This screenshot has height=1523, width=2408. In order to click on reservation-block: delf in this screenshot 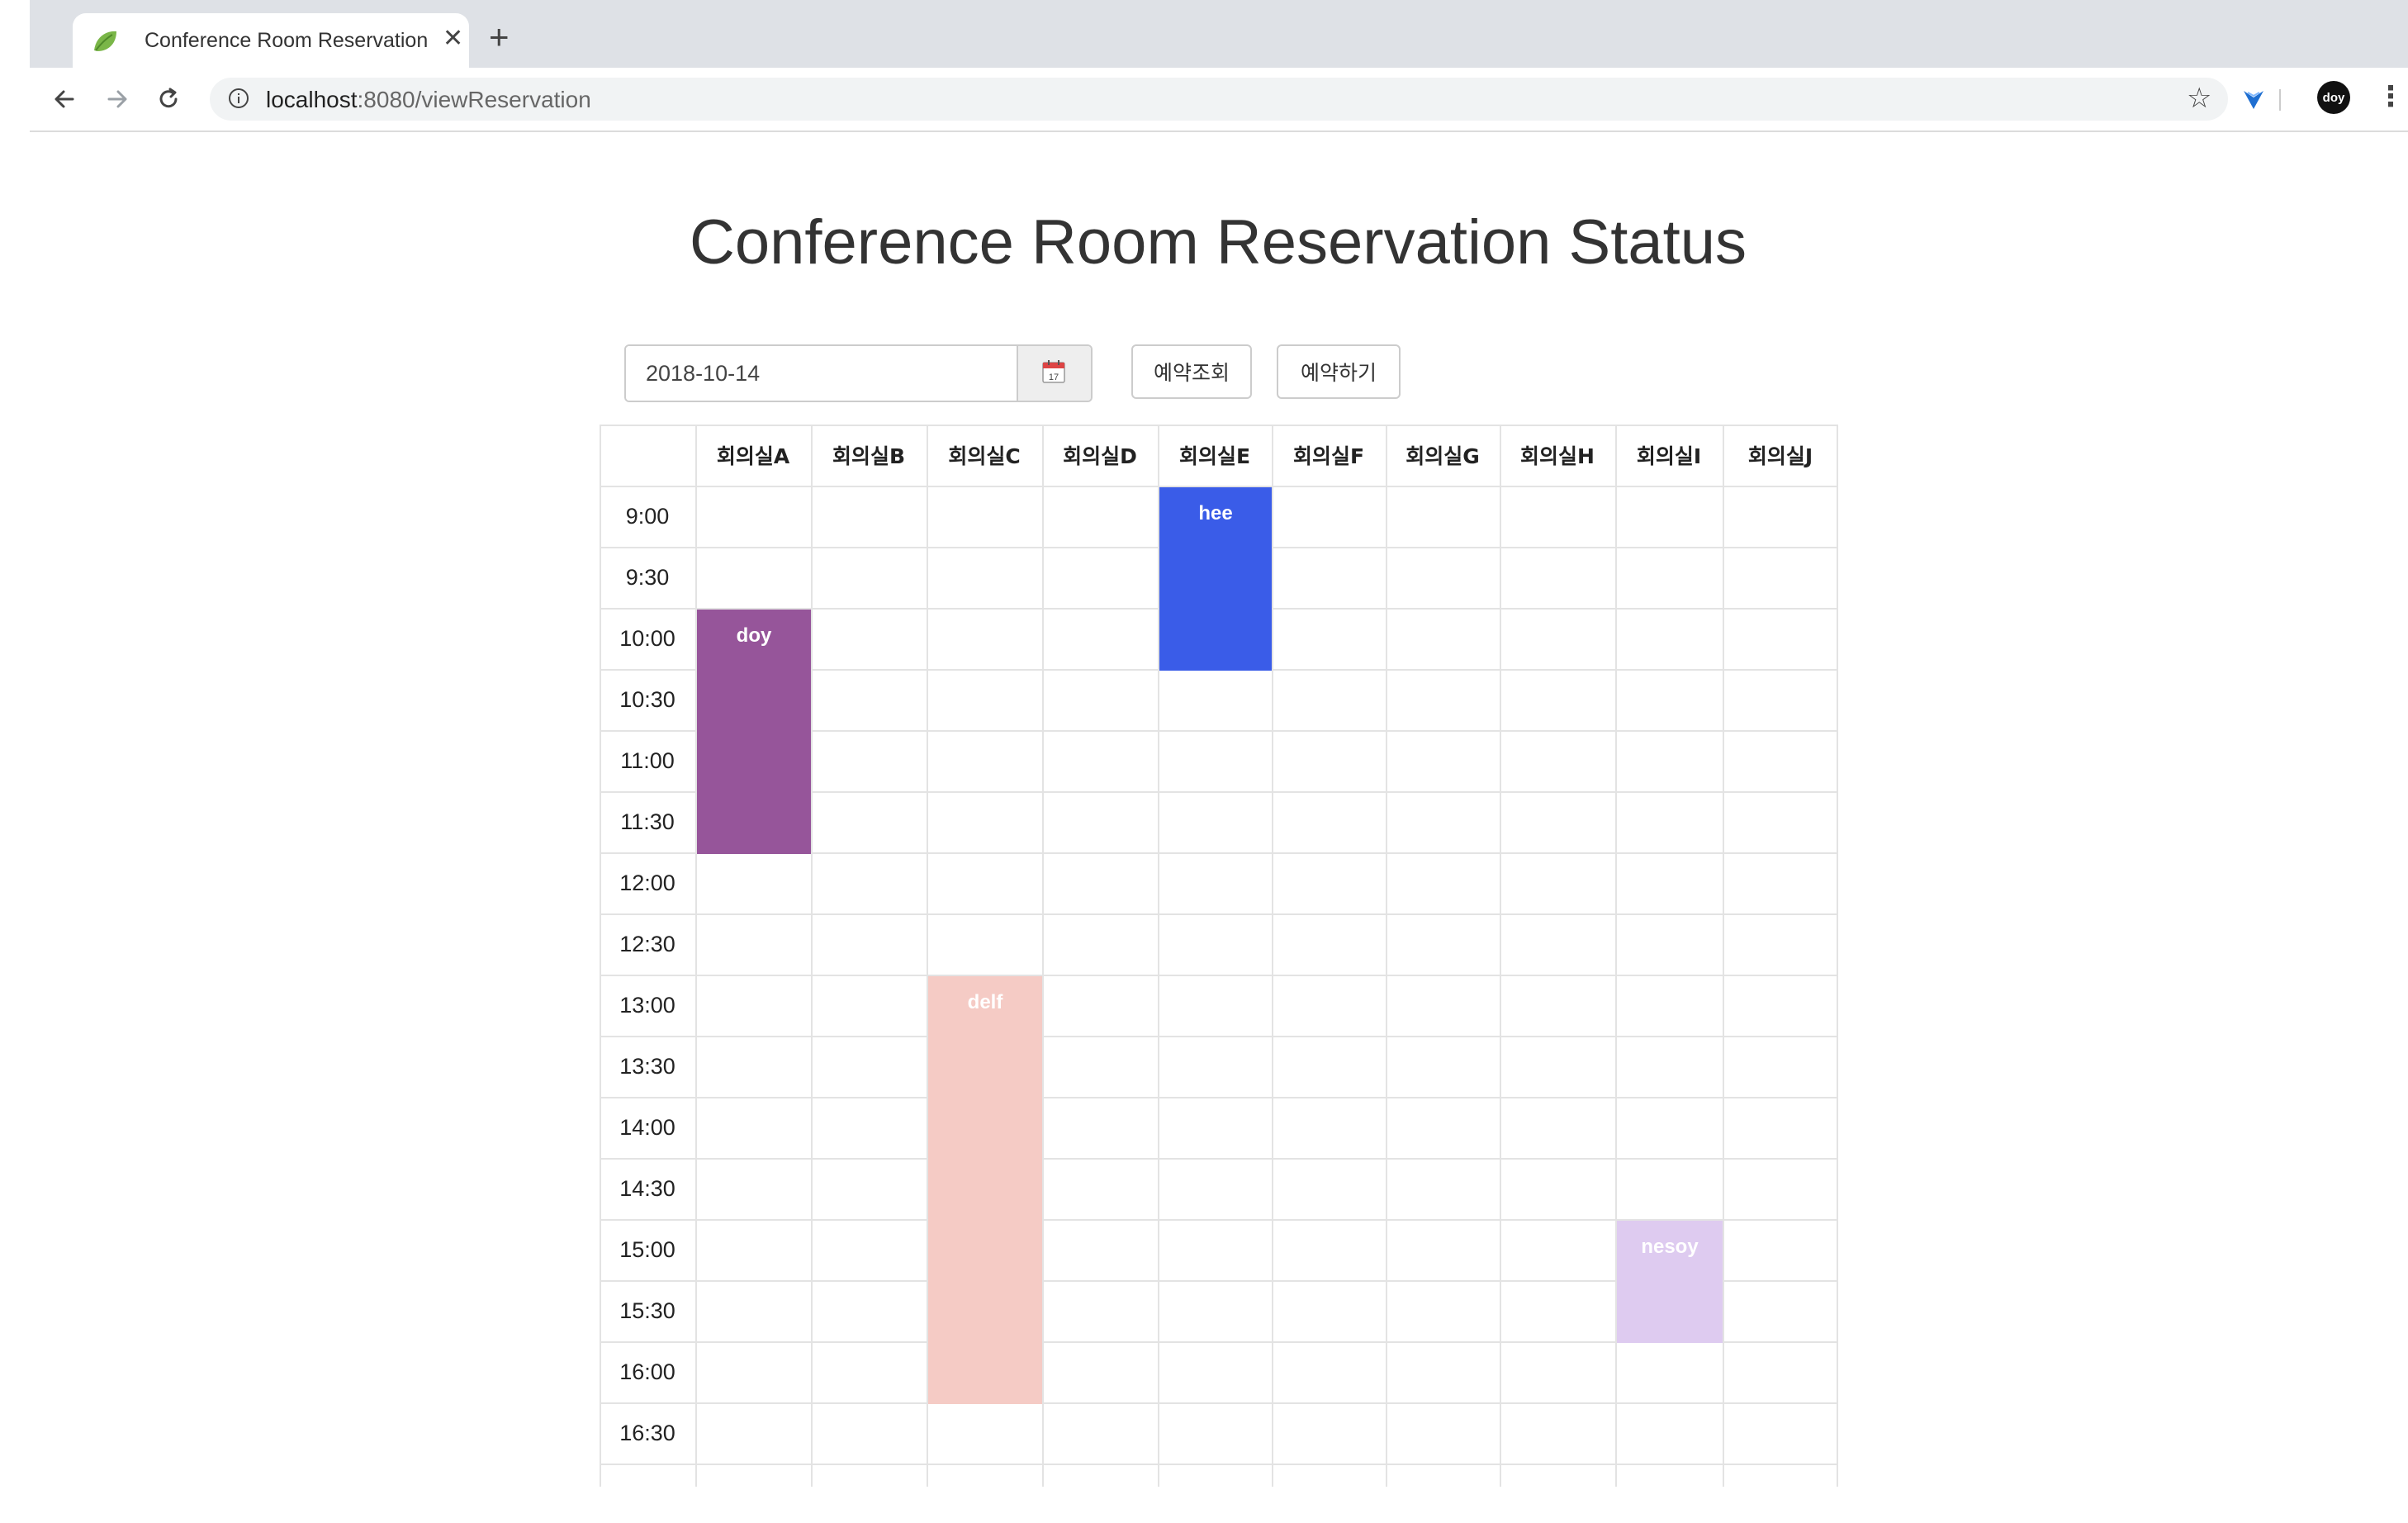, I will do `click(985, 1190)`.